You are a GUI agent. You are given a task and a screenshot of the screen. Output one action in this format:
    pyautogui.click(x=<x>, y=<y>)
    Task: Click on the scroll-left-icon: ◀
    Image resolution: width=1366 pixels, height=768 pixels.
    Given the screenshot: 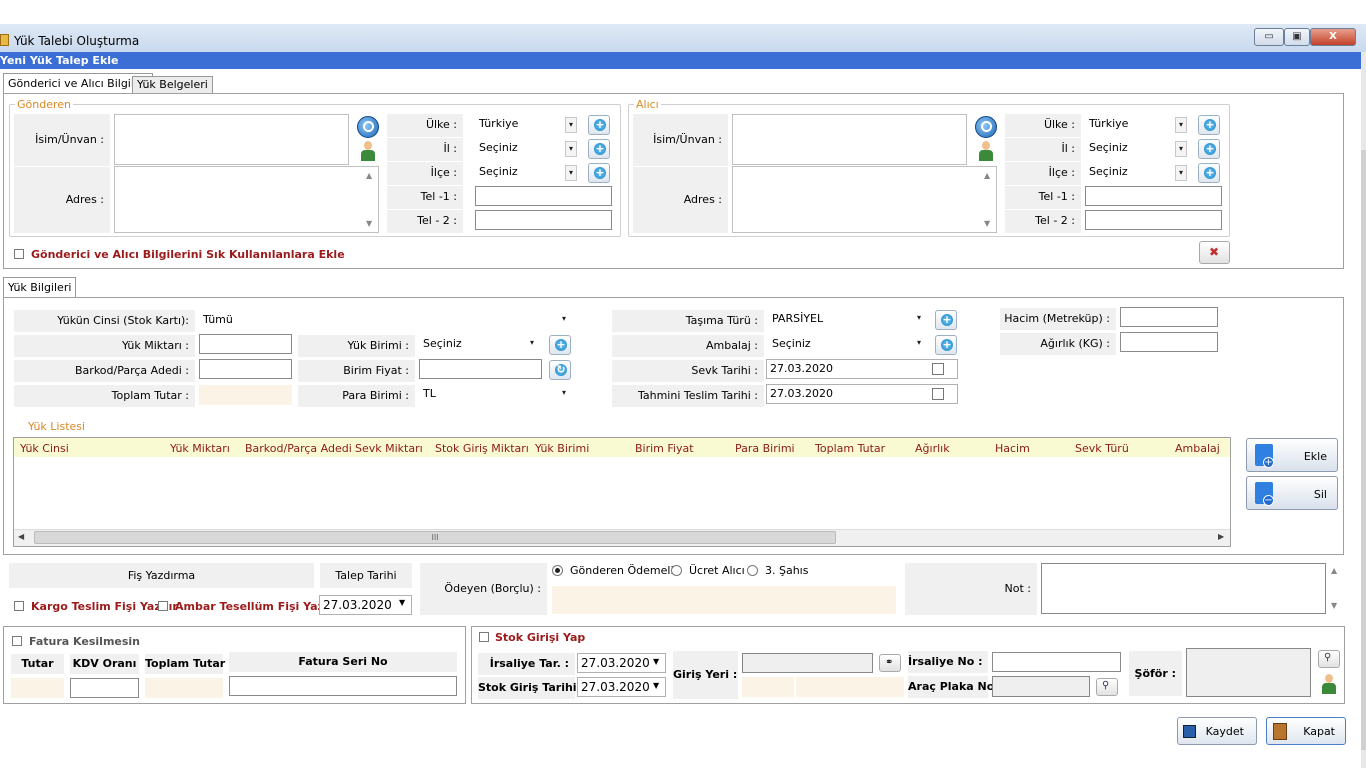 What is the action you would take?
    pyautogui.click(x=21, y=536)
    